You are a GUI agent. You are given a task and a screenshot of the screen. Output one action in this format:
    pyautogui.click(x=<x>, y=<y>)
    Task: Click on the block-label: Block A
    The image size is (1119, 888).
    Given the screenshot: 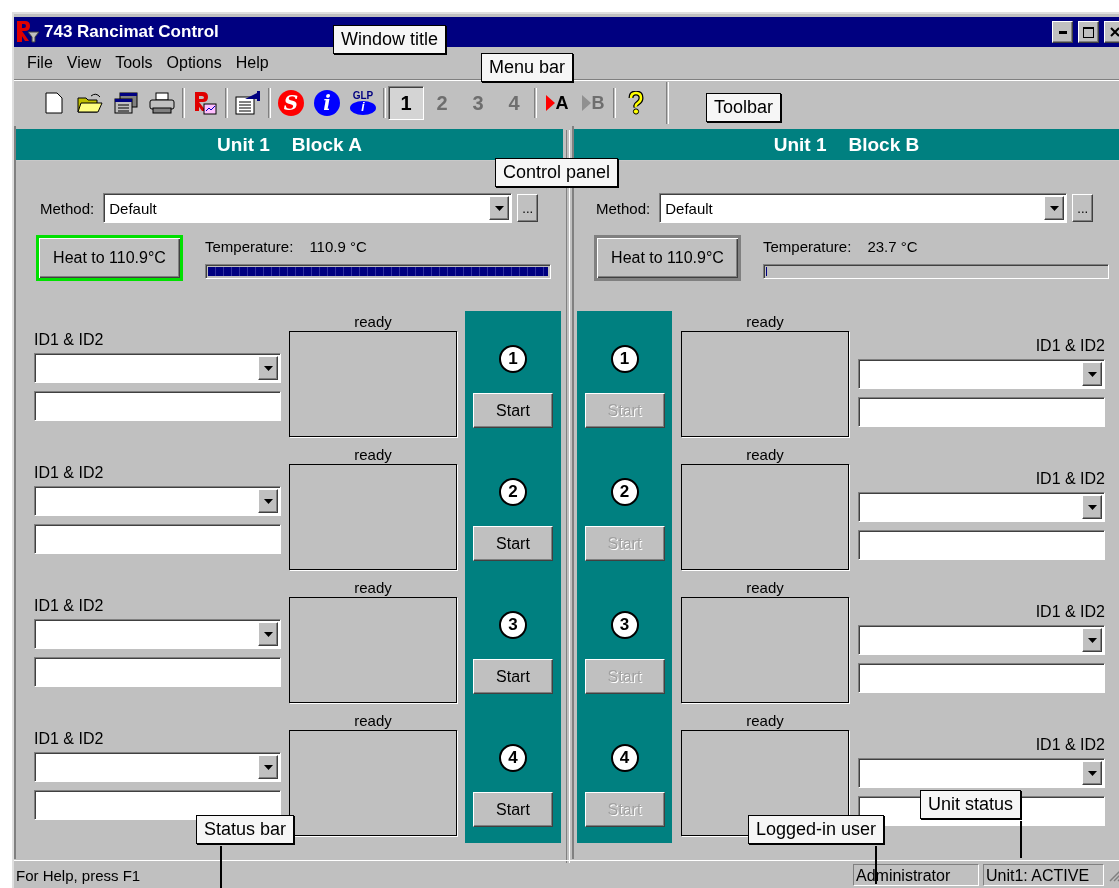 What is the action you would take?
    pyautogui.click(x=326, y=144)
    